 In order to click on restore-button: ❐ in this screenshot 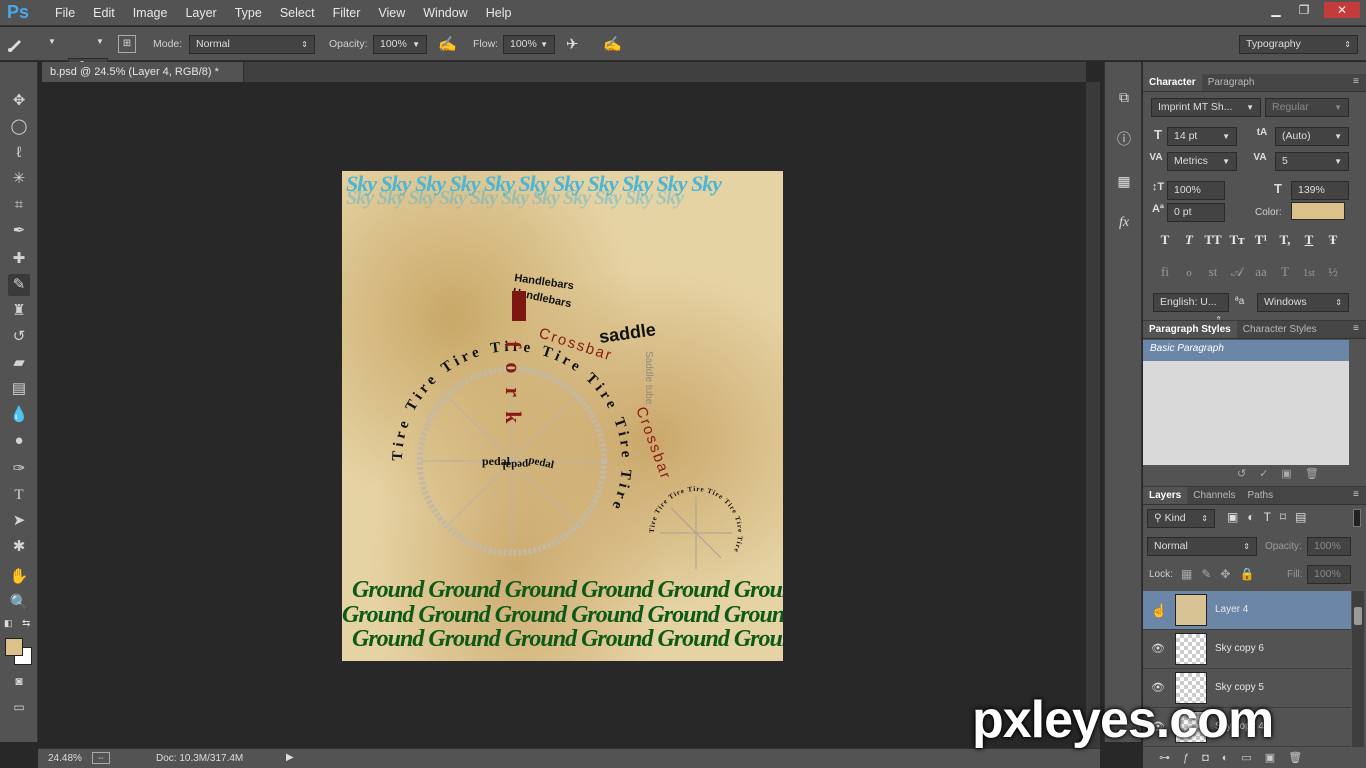, I will do `click(1304, 10)`.